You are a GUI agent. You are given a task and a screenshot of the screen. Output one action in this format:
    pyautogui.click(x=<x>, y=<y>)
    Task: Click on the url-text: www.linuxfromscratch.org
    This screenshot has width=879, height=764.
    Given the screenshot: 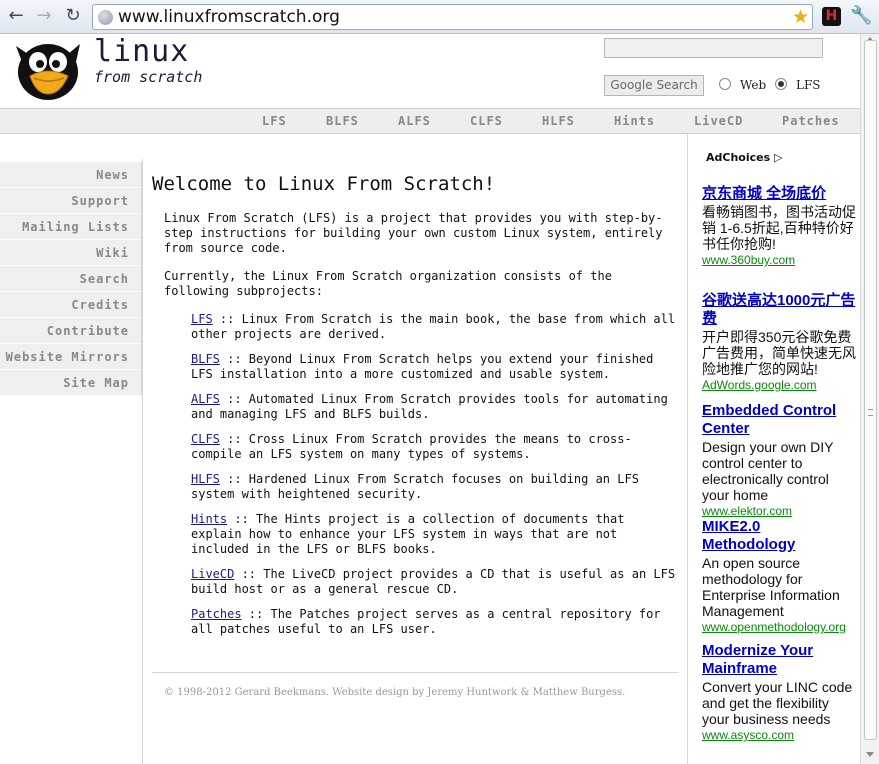 What is the action you would take?
    pyautogui.click(x=229, y=17)
    